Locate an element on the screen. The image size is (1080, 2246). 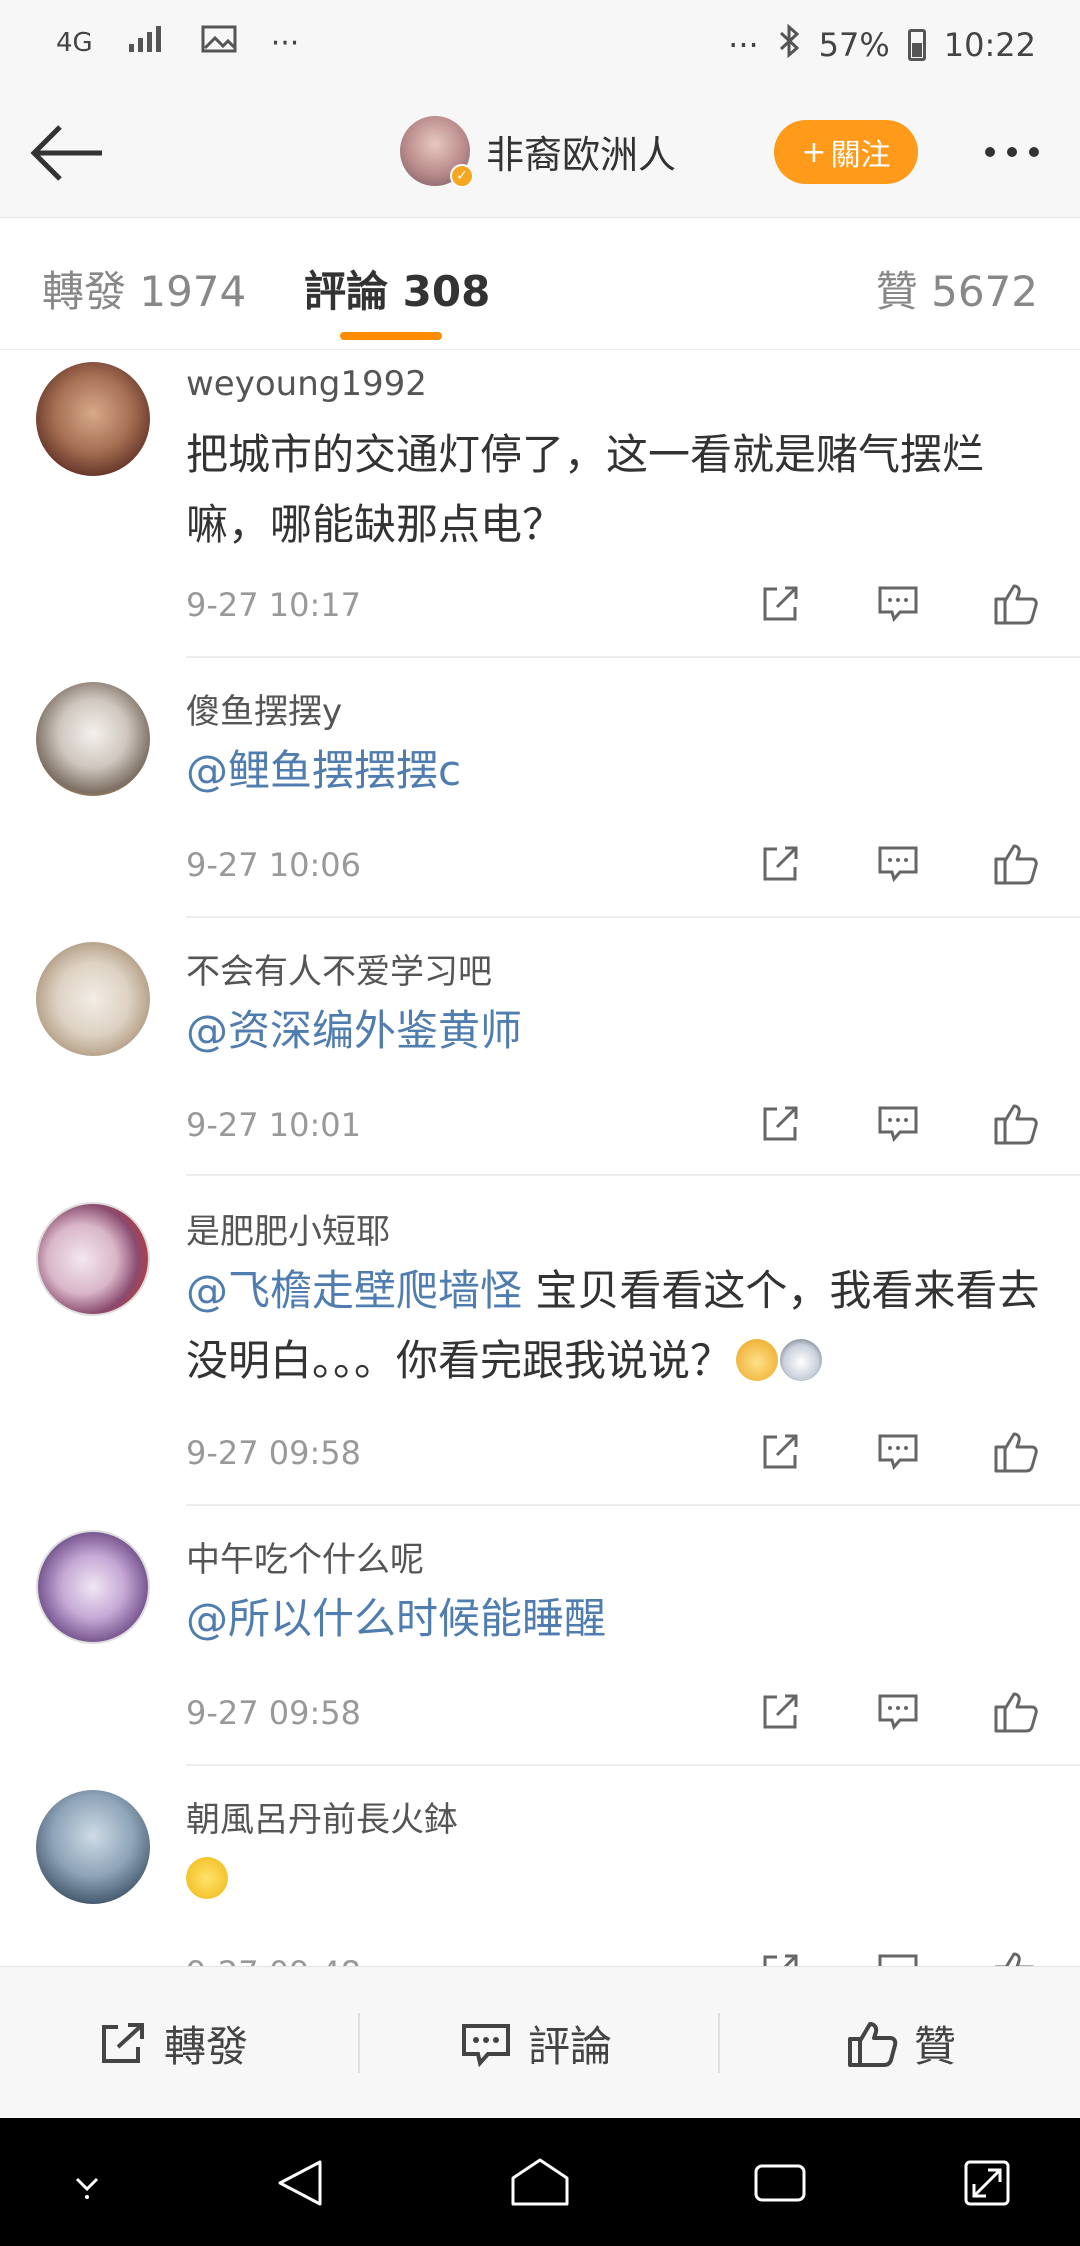
nav-back-icon is located at coordinates (300, 2183).